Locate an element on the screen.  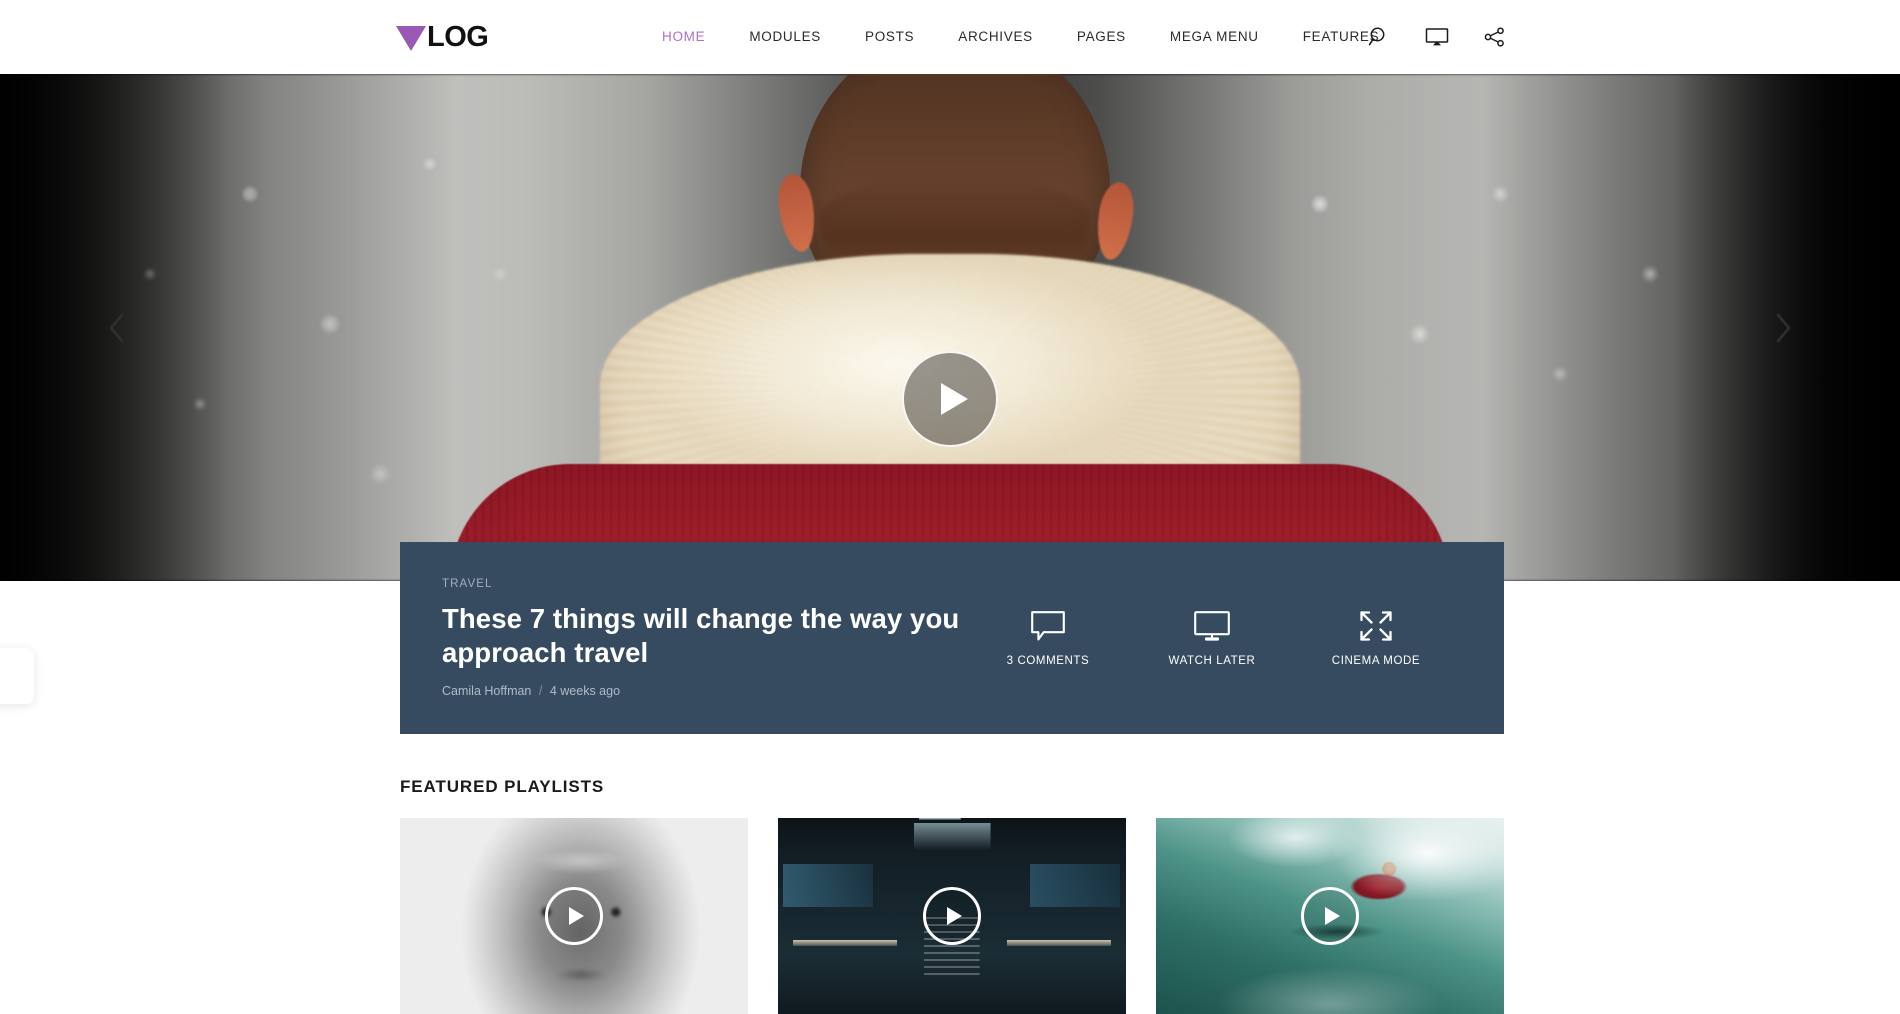
chevron-right-icon is located at coordinates (1783, 327).